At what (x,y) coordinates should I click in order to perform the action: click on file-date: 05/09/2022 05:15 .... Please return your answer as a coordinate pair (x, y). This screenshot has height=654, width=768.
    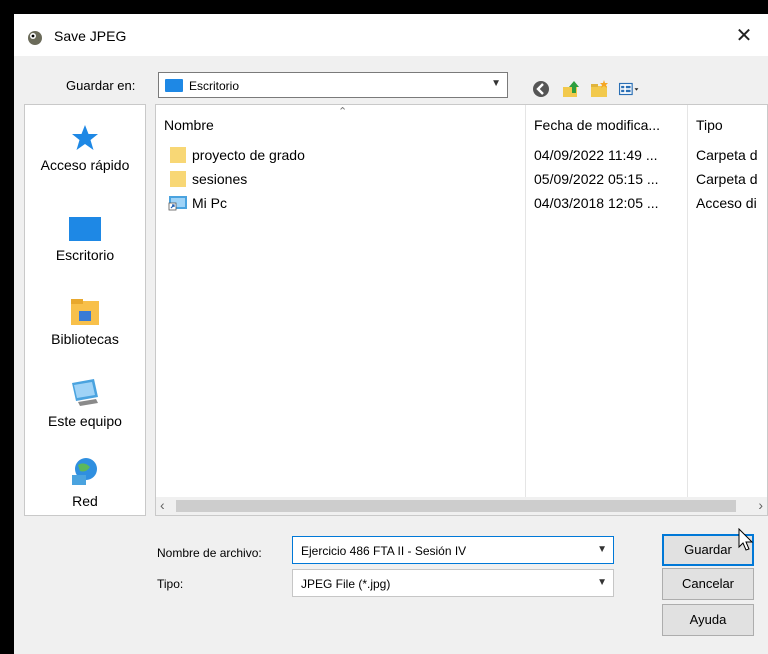
    Looking at the image, I should click on (596, 179).